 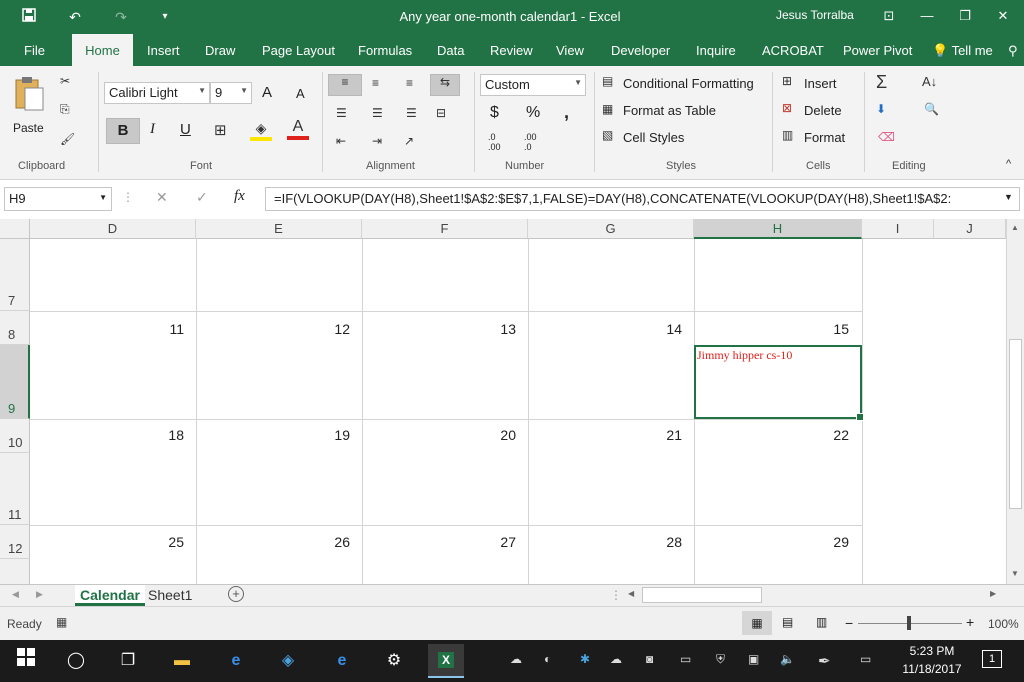 I want to click on conditional-formatting-button: Conditional Formatting, so click(x=688, y=83).